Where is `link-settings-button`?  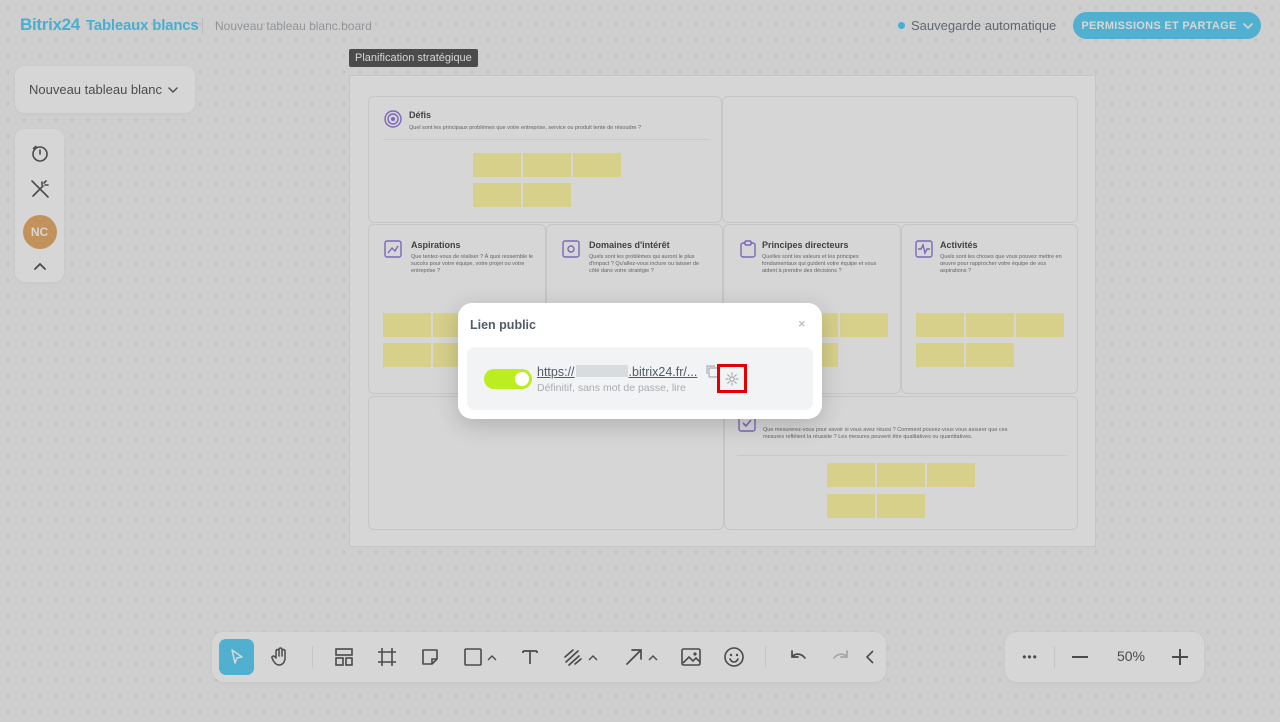 link-settings-button is located at coordinates (732, 378).